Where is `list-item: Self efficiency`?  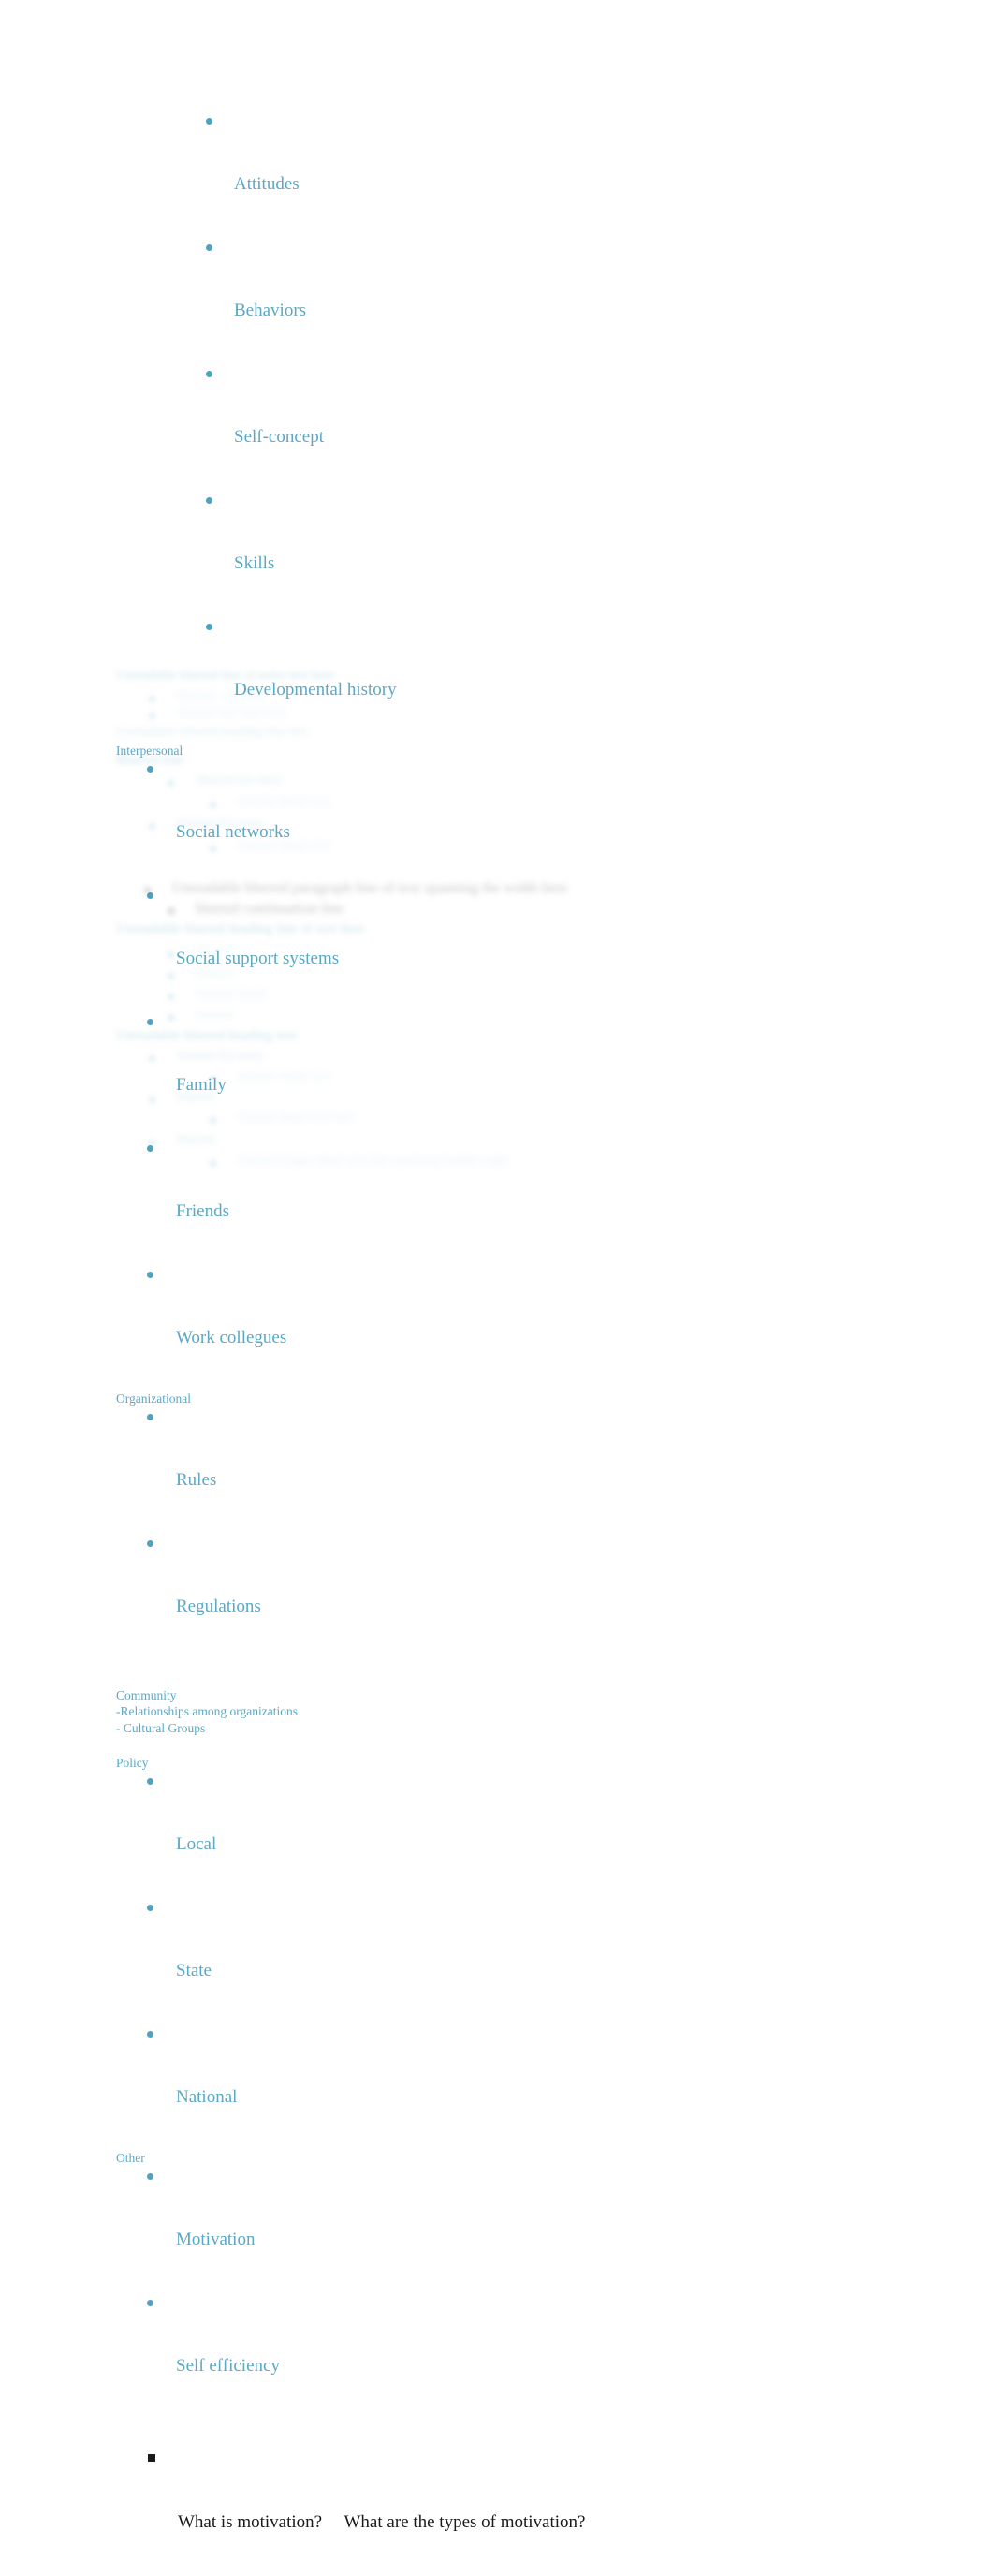
list-item: Self efficiency is located at coordinates (528, 2355).